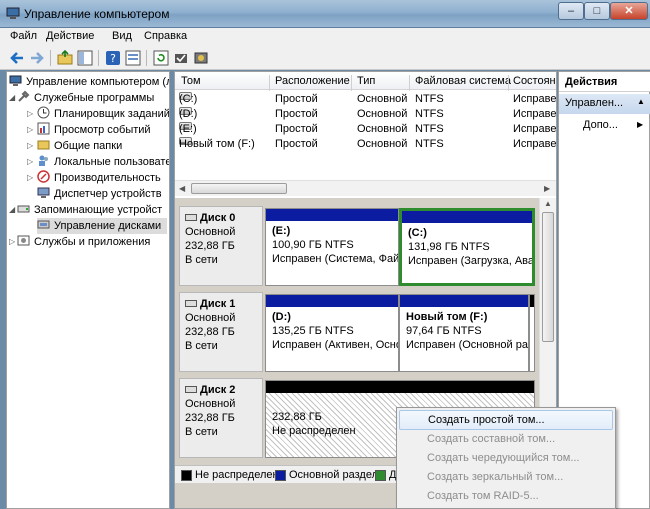 Image resolution: width=650 pixels, height=509 pixels. I want to click on horizontal-scrollbar: ◀ ▶, so click(365, 188).